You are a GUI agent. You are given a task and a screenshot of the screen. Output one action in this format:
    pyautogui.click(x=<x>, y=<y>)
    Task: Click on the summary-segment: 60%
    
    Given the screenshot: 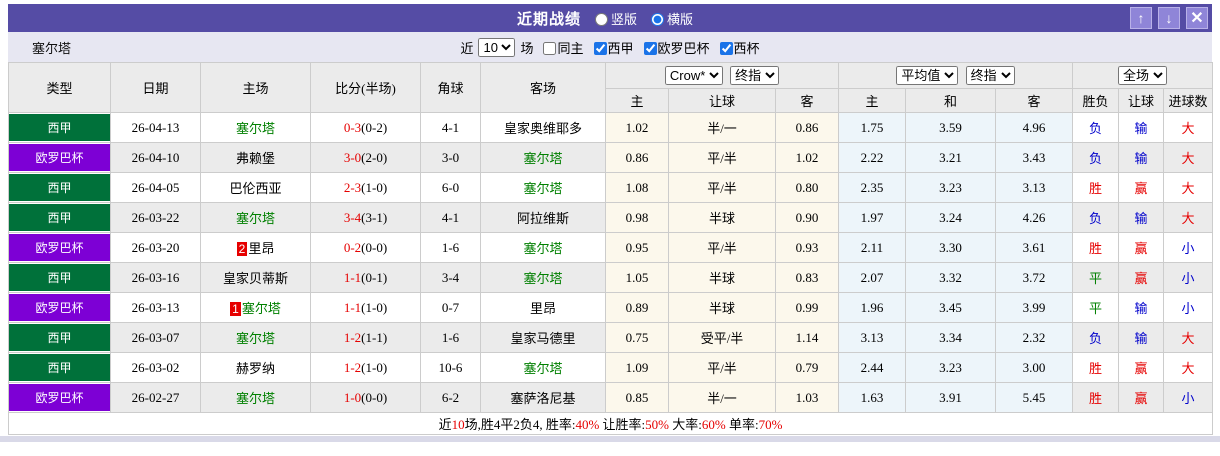 What is the action you would take?
    pyautogui.click(x=713, y=424)
    